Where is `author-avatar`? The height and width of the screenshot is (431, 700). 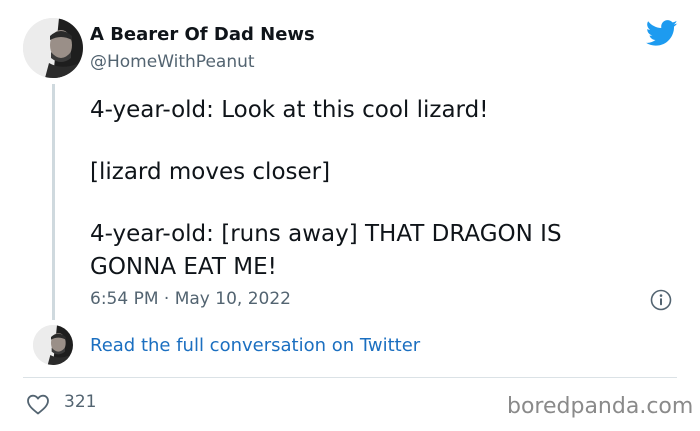
author-avatar is located at coordinates (53, 48).